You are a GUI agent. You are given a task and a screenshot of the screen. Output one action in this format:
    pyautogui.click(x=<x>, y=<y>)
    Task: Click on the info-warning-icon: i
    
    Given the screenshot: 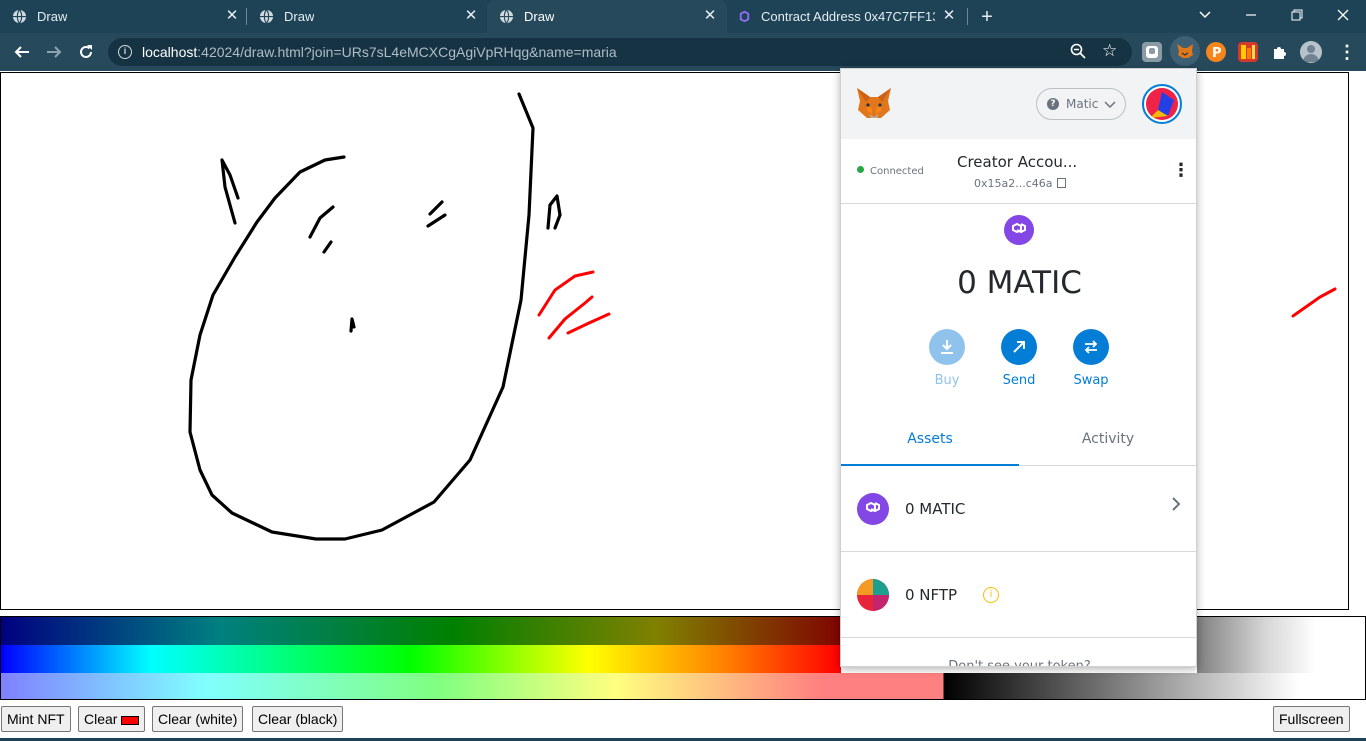 What is the action you would take?
    pyautogui.click(x=991, y=595)
    